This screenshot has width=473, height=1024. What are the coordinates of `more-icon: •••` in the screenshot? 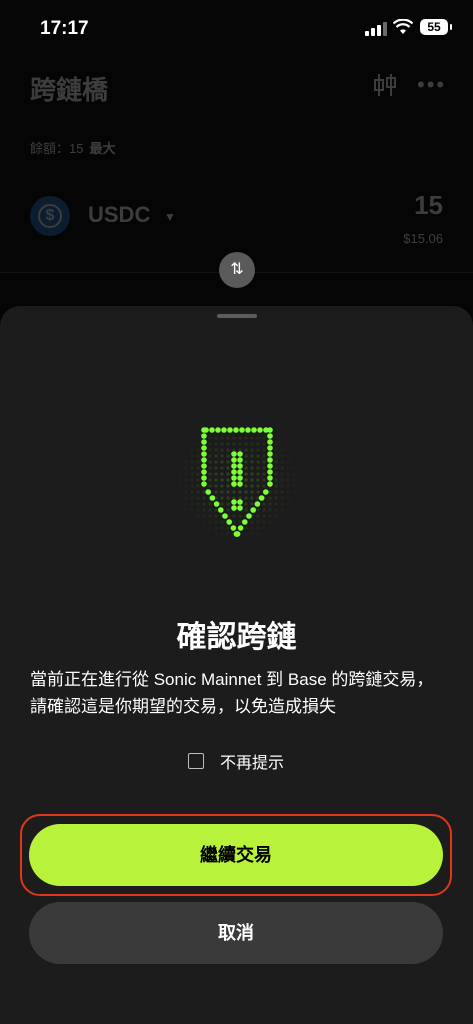 It's located at (431, 85).